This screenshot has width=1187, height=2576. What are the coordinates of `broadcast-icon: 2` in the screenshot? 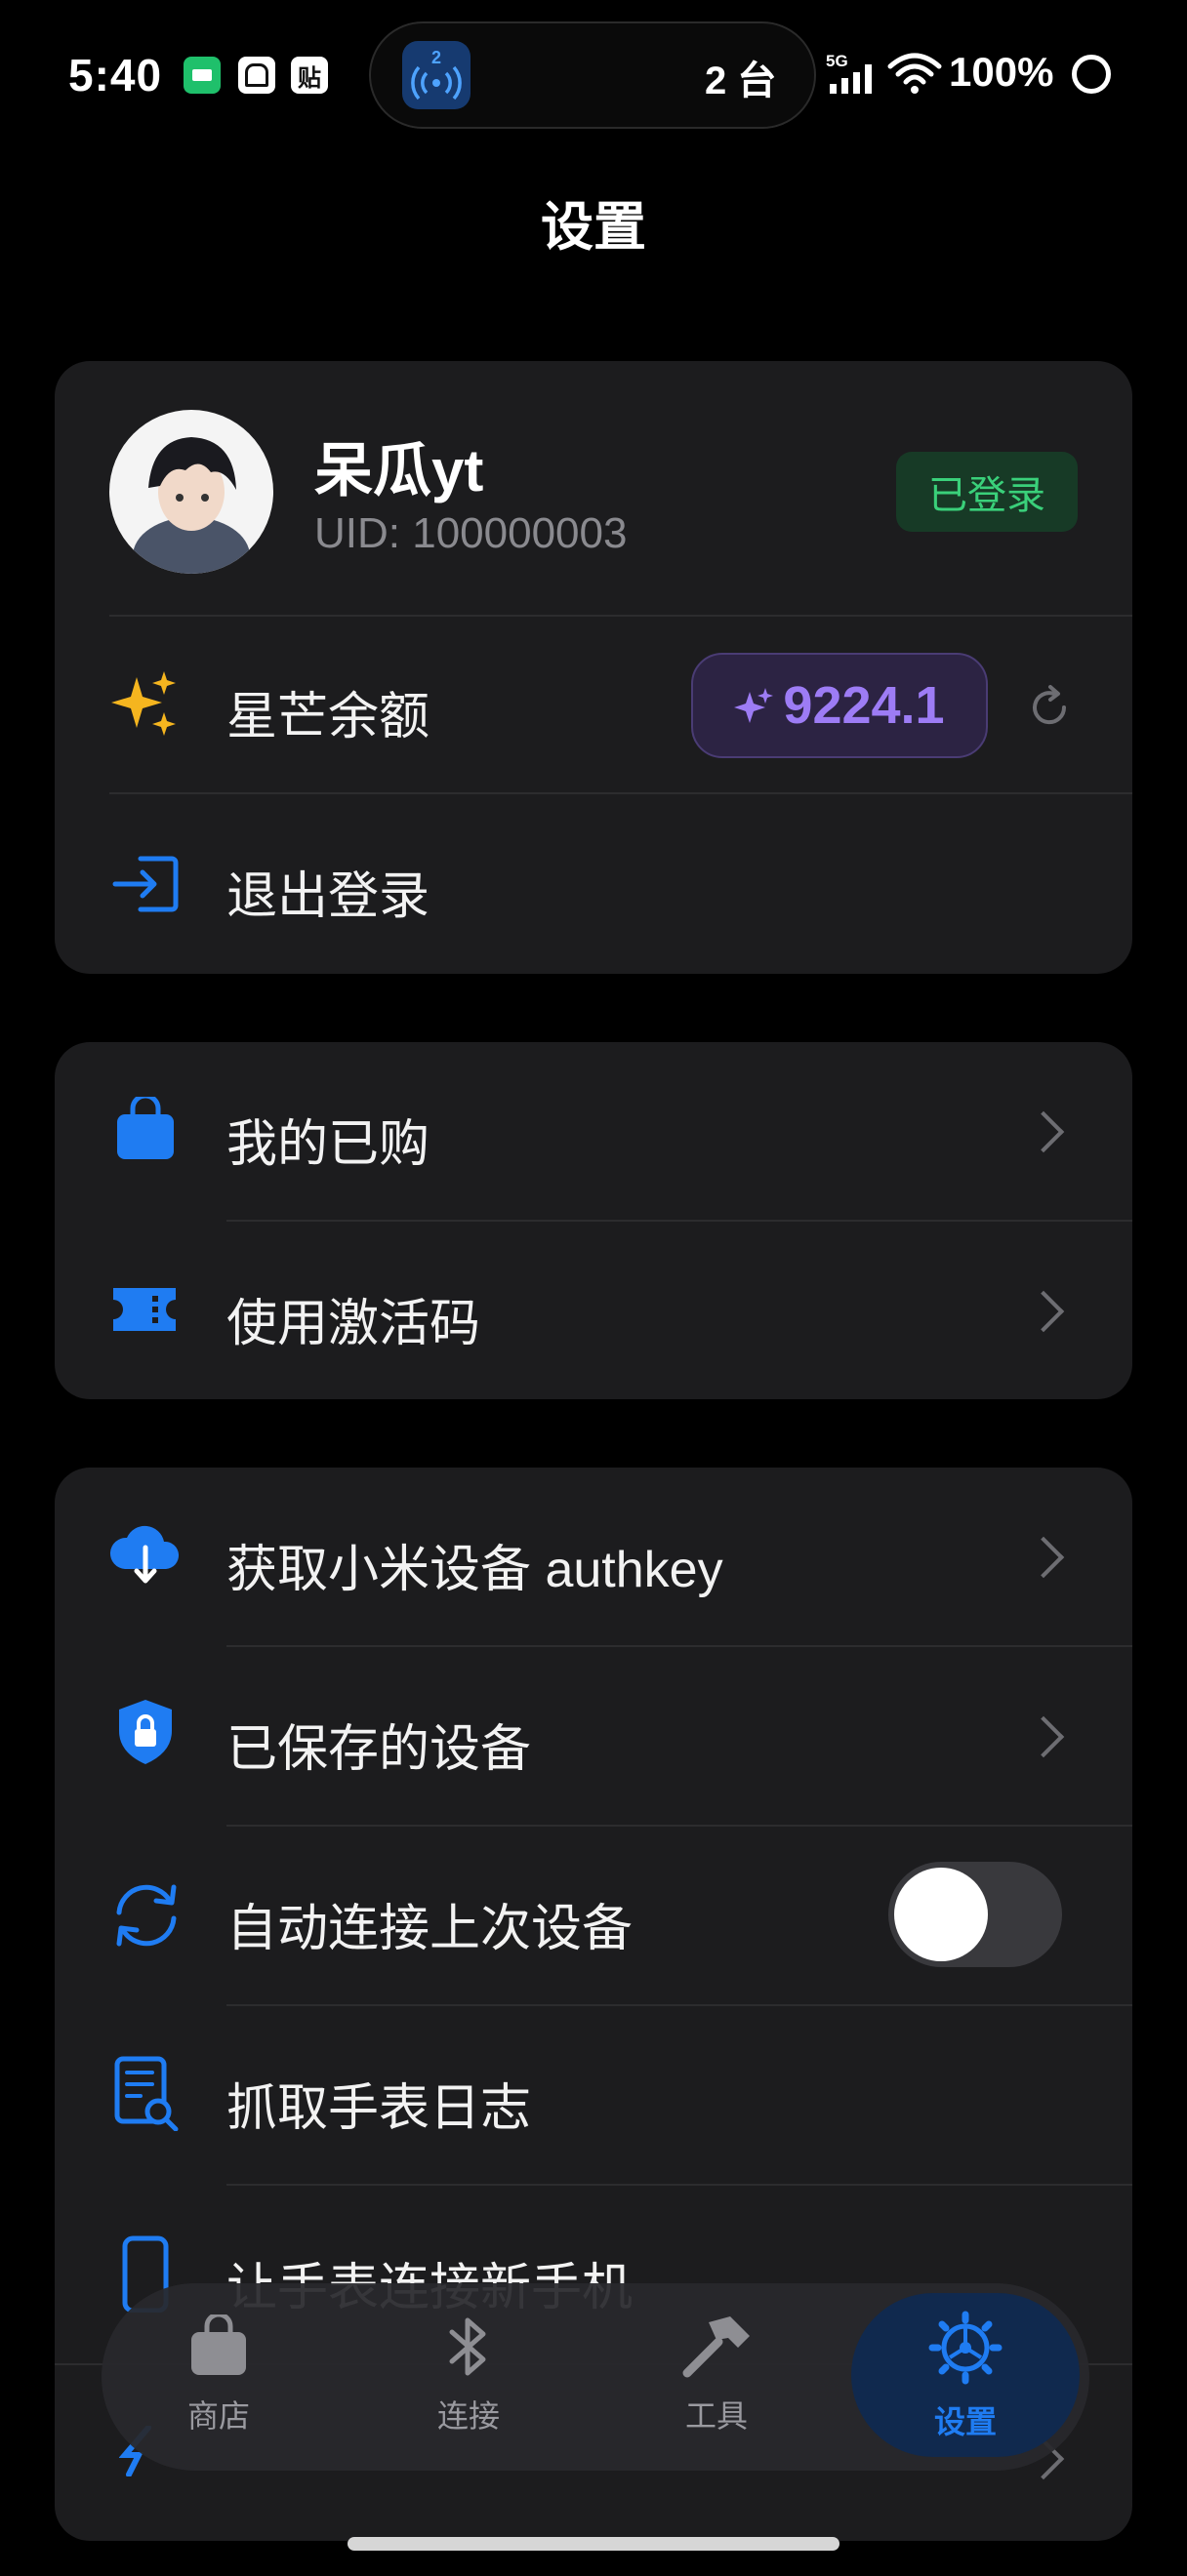 It's located at (436, 75).